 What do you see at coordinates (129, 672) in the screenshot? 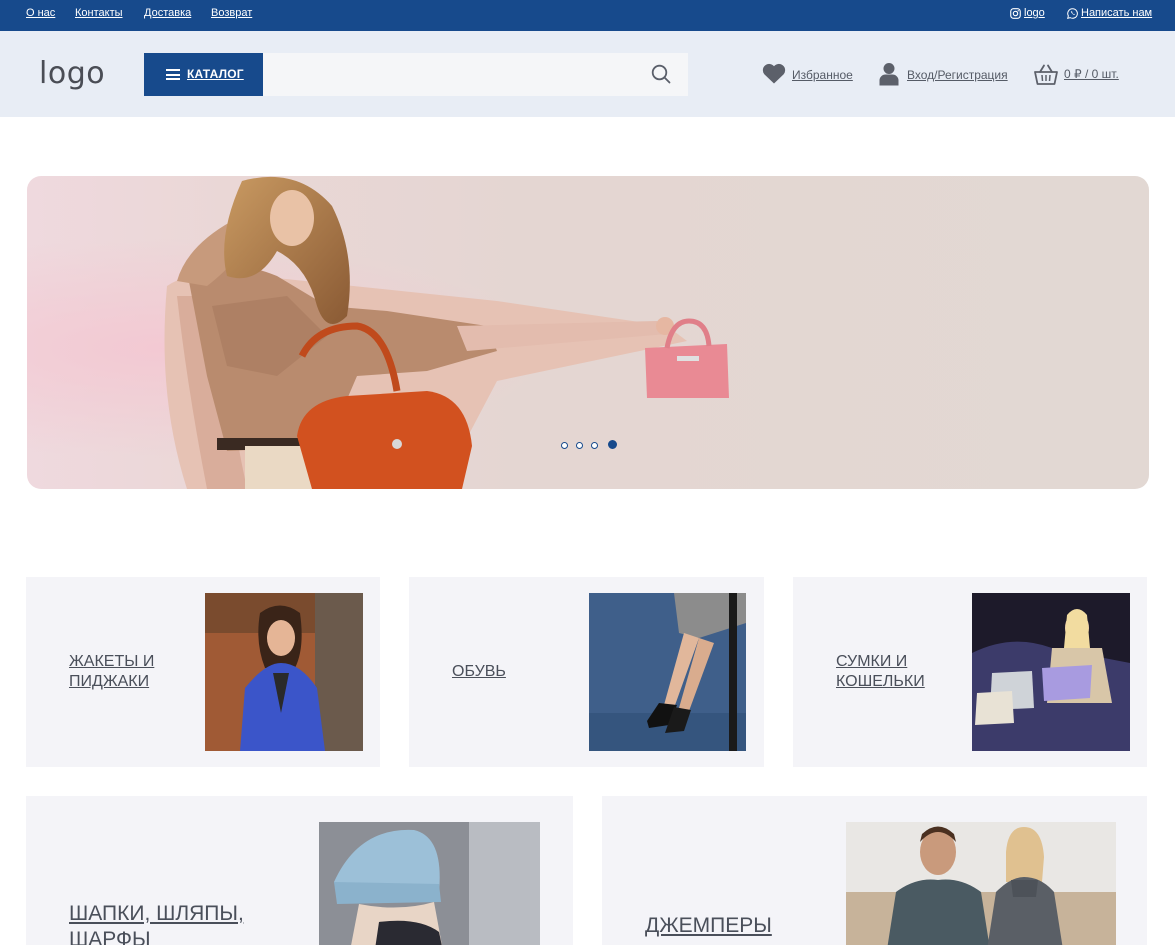
I see `category-label: Жакеты и пиджаки` at bounding box center [129, 672].